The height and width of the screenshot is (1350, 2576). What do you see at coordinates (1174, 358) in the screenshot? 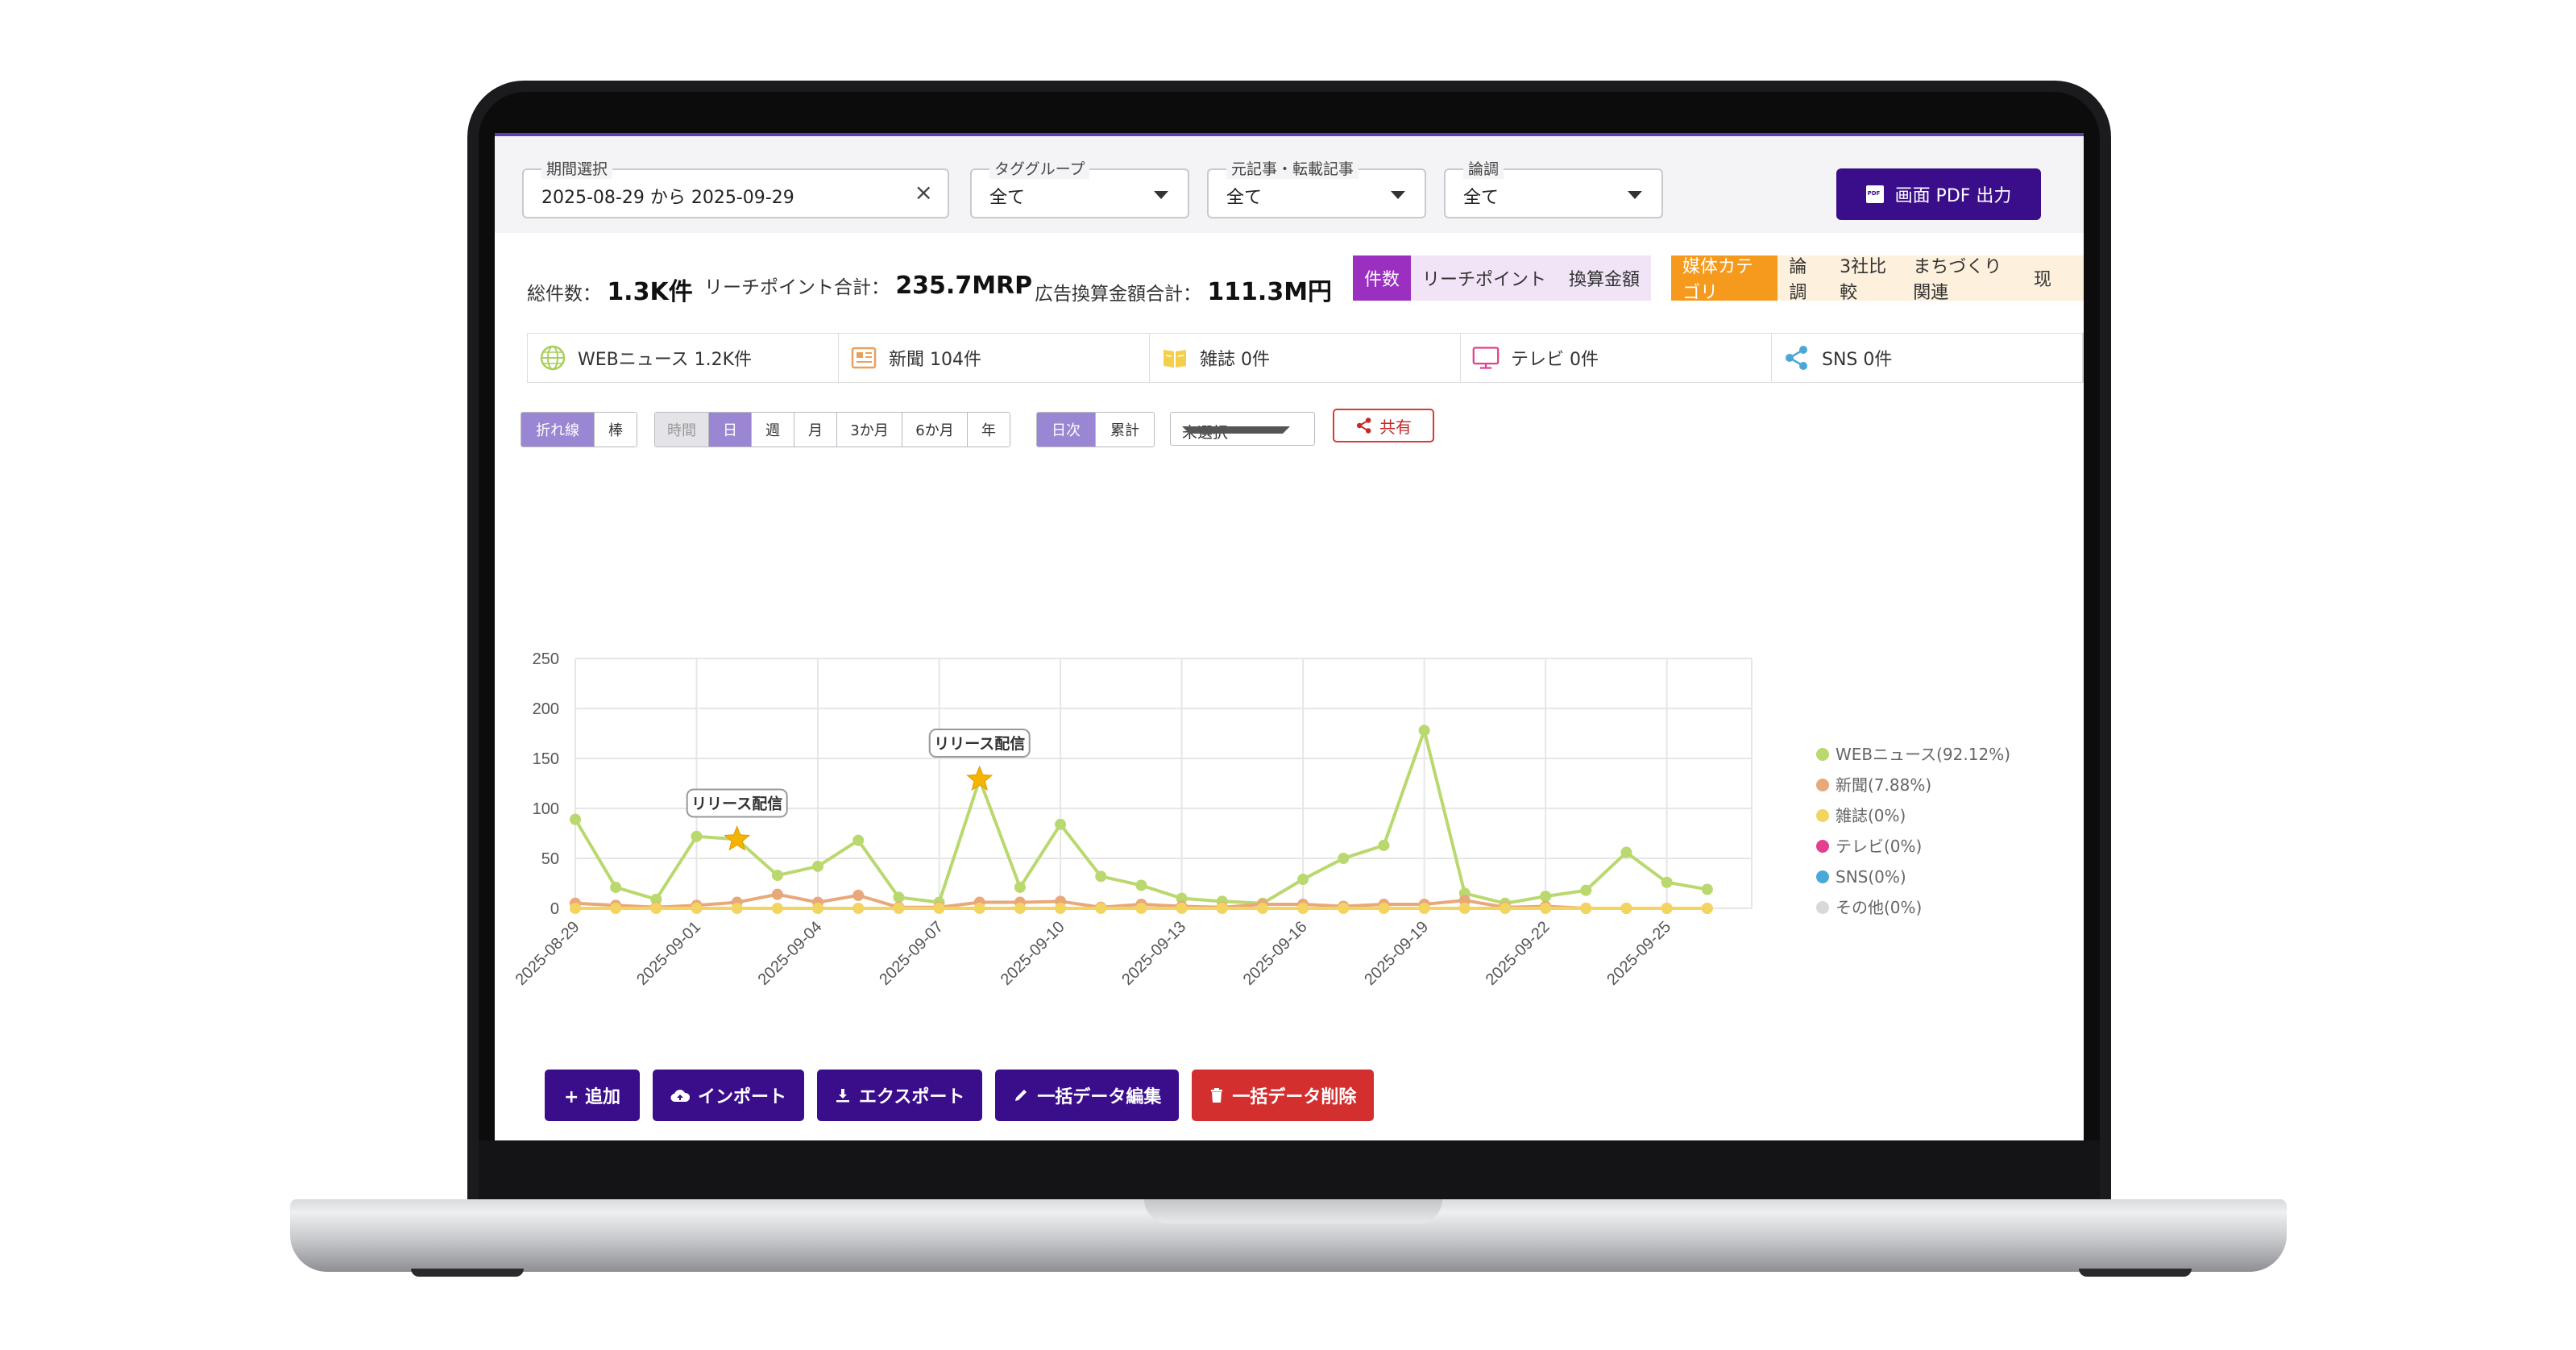
I see `magazine-icon` at bounding box center [1174, 358].